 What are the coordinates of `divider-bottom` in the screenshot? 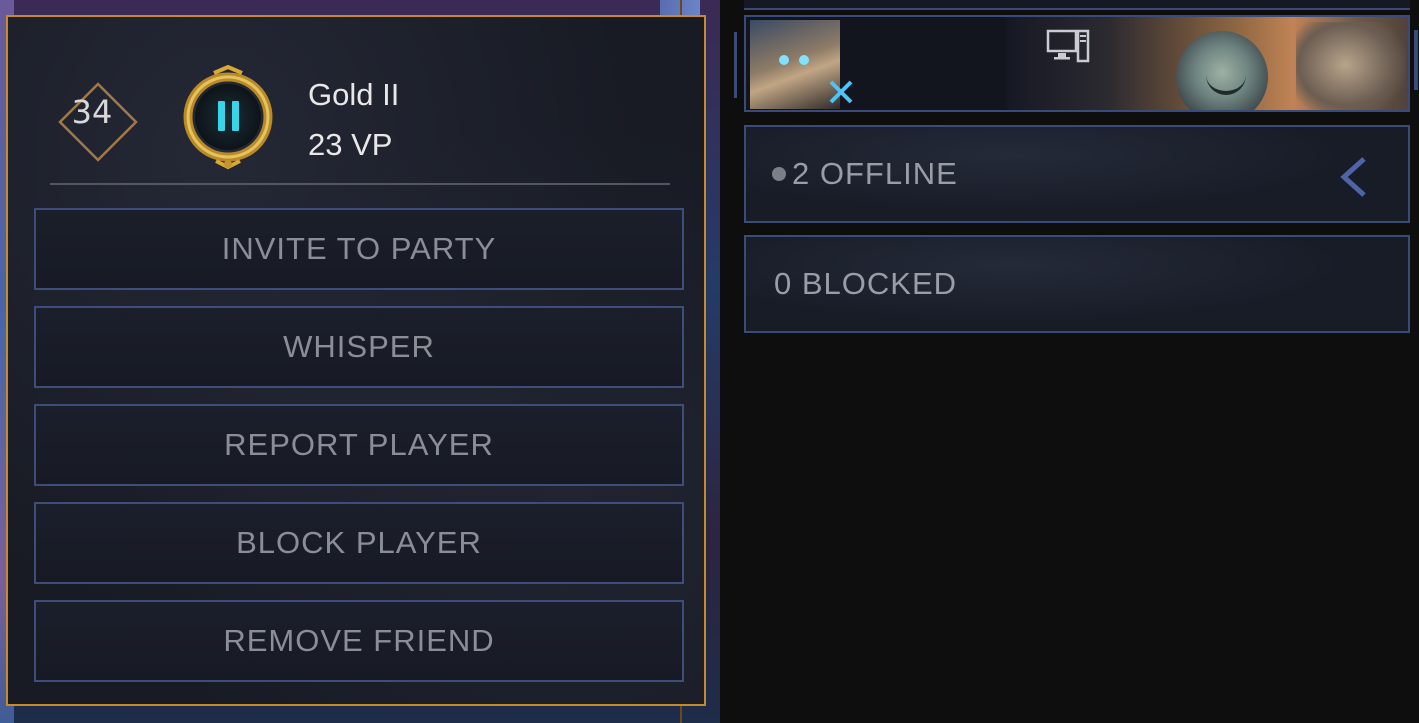 It's located at (681, 714).